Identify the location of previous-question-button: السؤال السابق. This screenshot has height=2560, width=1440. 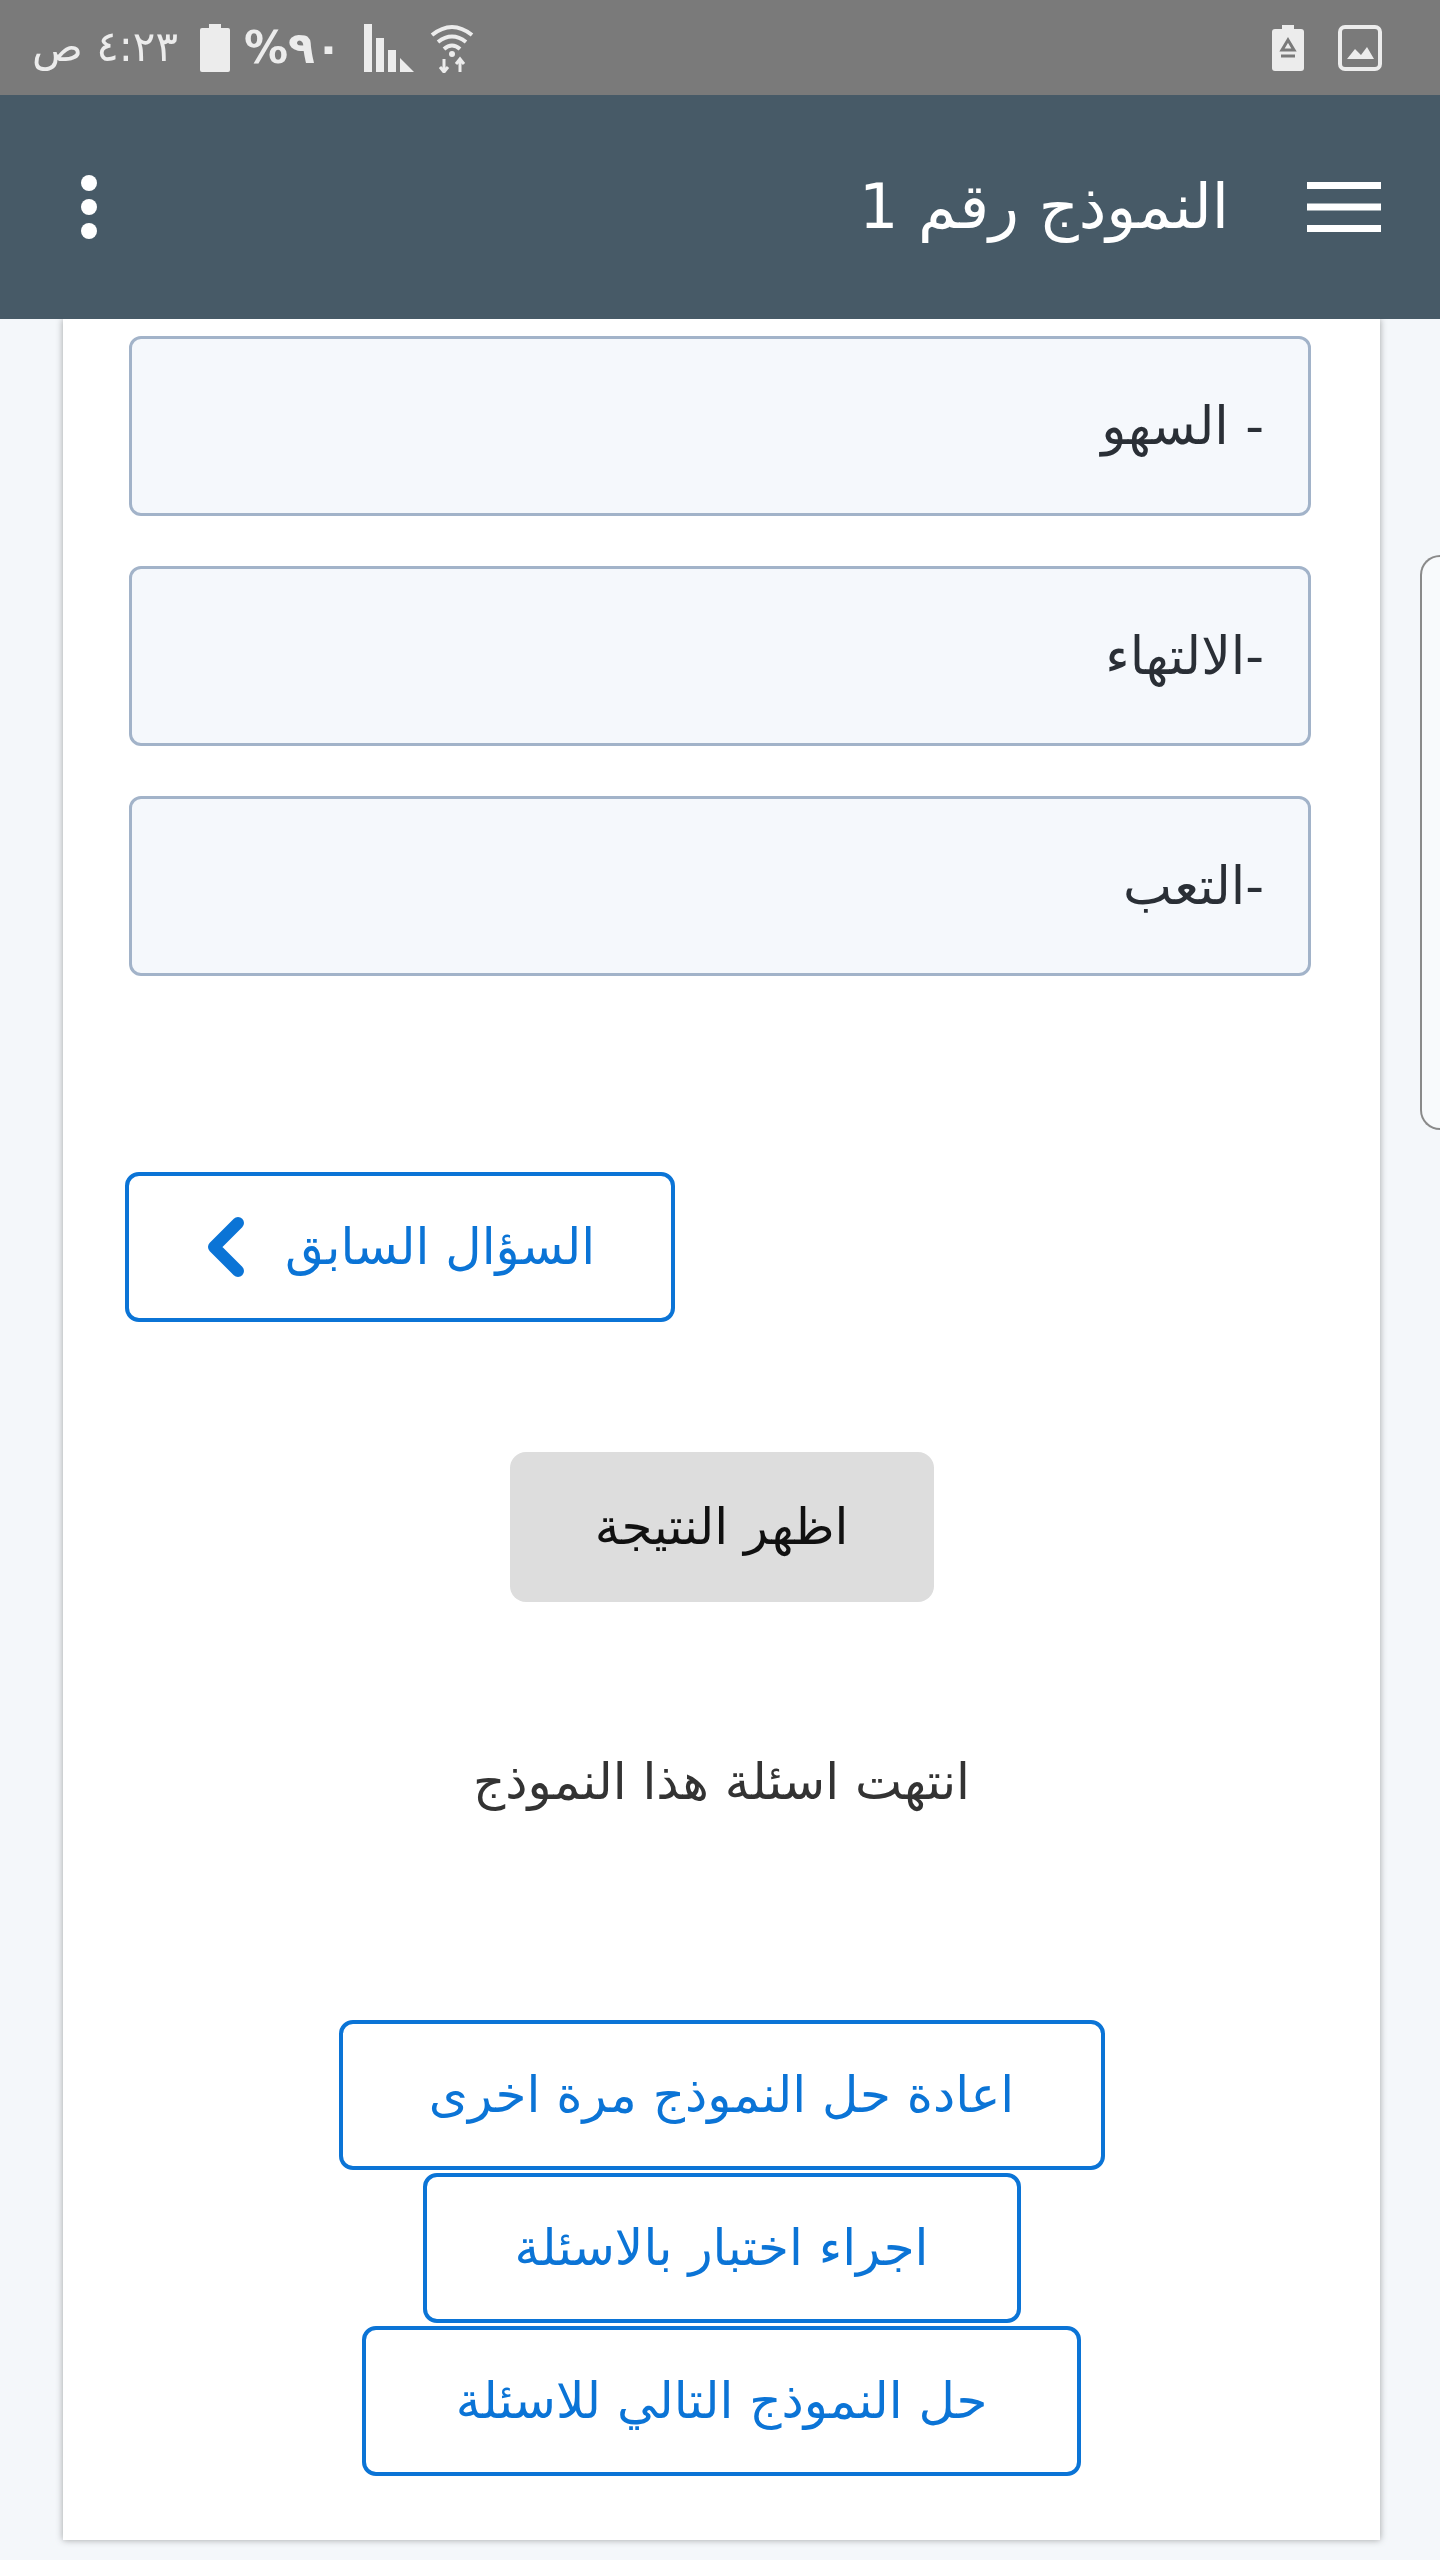
(400, 1247).